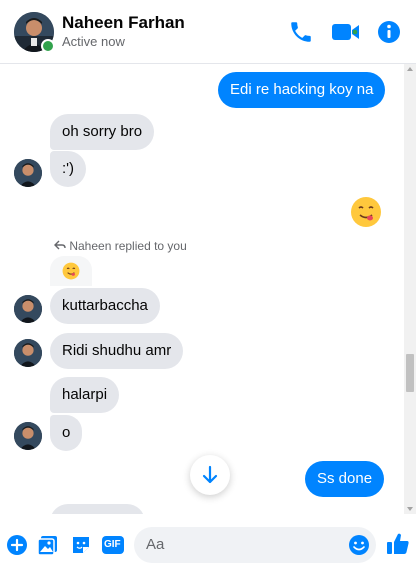  What do you see at coordinates (389, 32) in the screenshot?
I see `info-icon` at bounding box center [389, 32].